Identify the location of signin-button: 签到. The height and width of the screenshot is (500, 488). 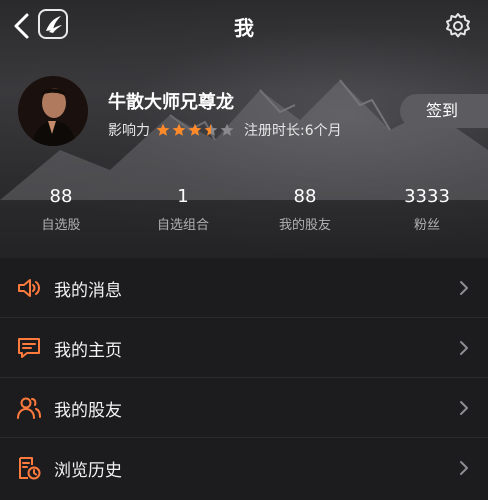
(444, 111).